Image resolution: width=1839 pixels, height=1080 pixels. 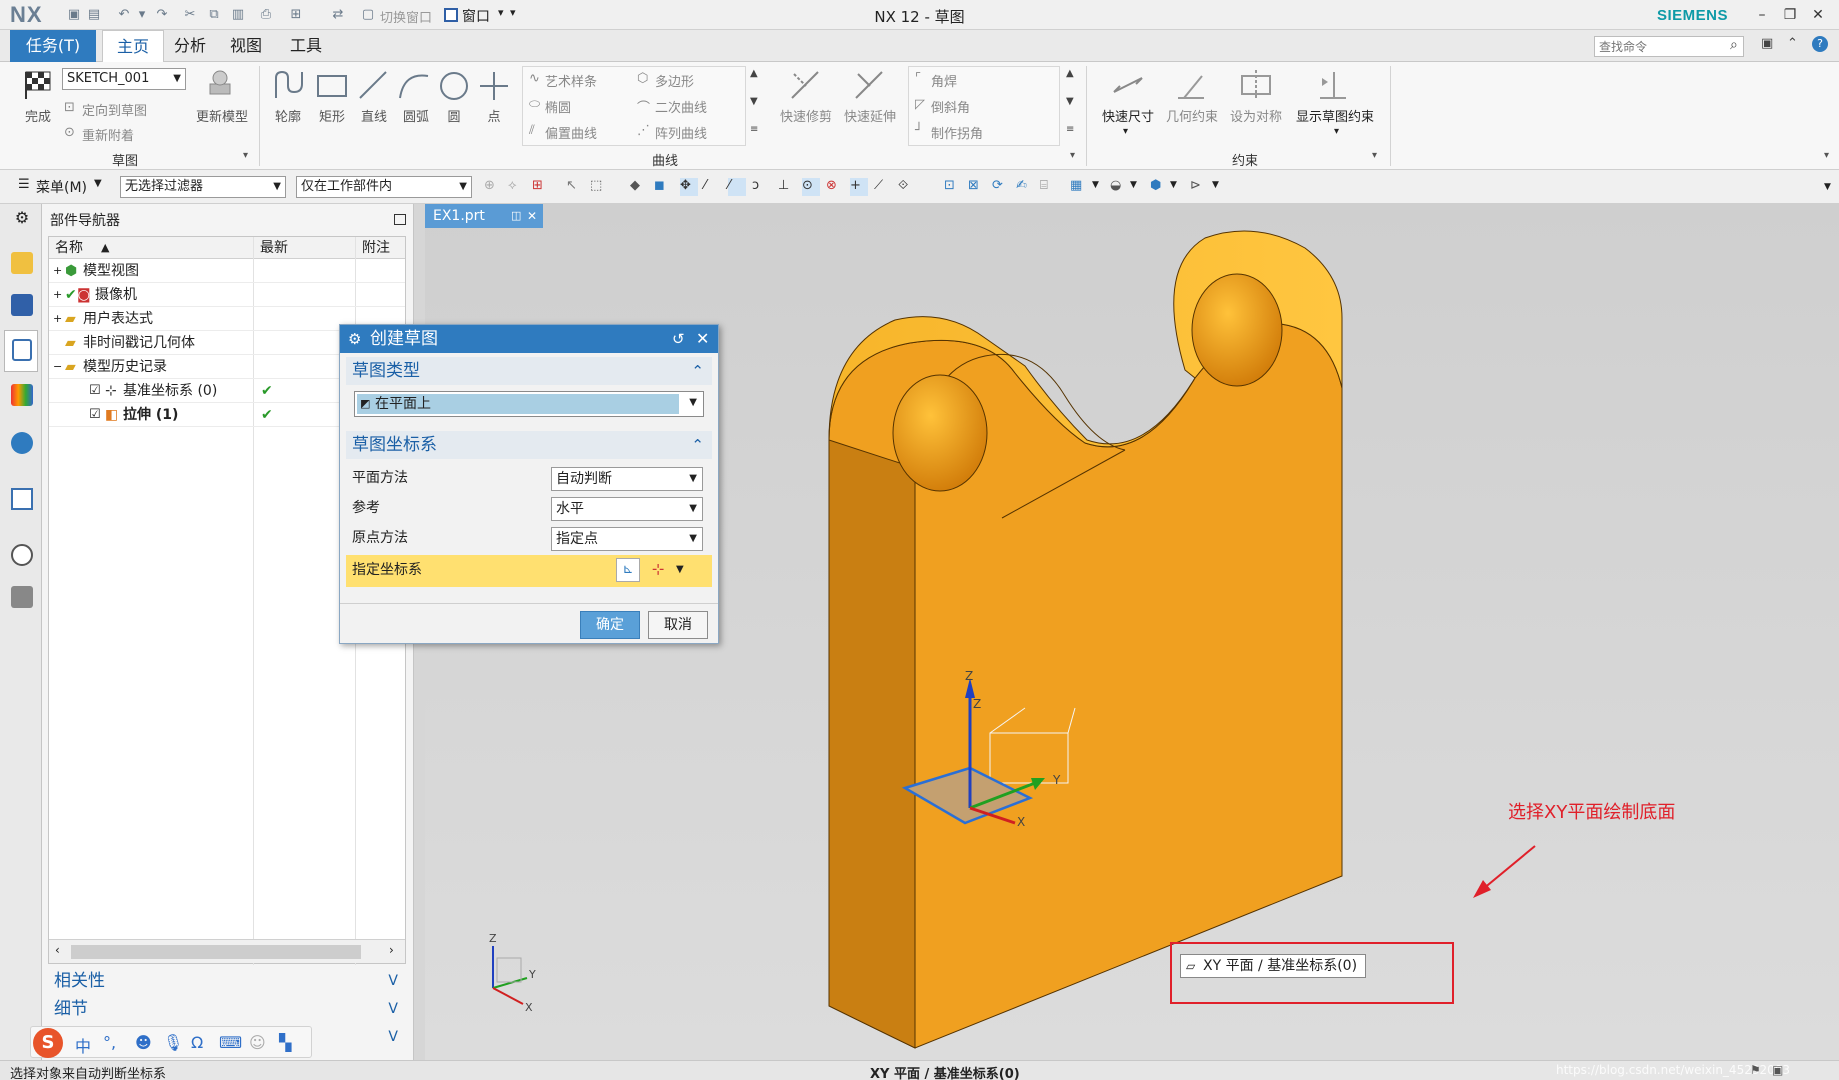 What do you see at coordinates (806, 115) in the screenshot?
I see `quick-trim-button: 快速修剪` at bounding box center [806, 115].